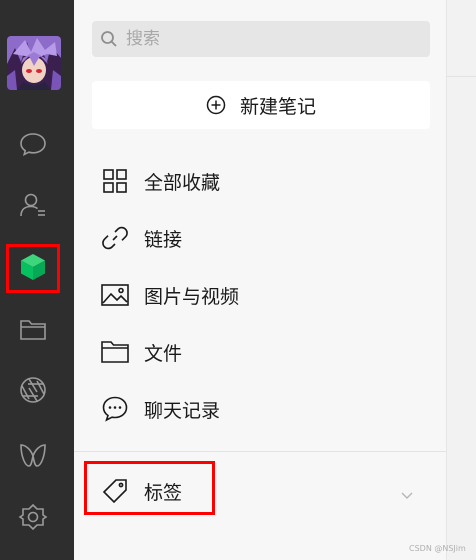  I want to click on new-note-button: 新建笔记, so click(261, 105).